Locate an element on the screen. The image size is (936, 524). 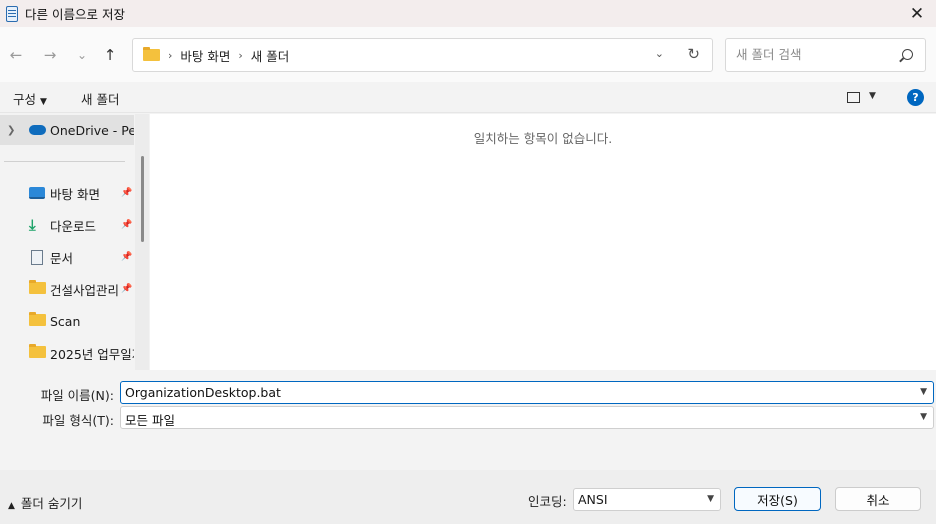
sidebar-item-label: 다운로드 is located at coordinates (73, 226).